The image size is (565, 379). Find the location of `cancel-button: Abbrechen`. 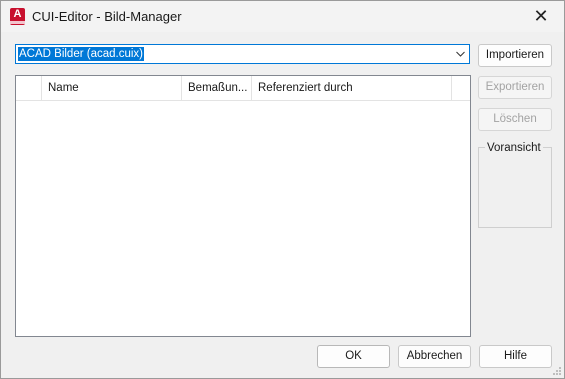

cancel-button: Abbrechen is located at coordinates (434, 356).